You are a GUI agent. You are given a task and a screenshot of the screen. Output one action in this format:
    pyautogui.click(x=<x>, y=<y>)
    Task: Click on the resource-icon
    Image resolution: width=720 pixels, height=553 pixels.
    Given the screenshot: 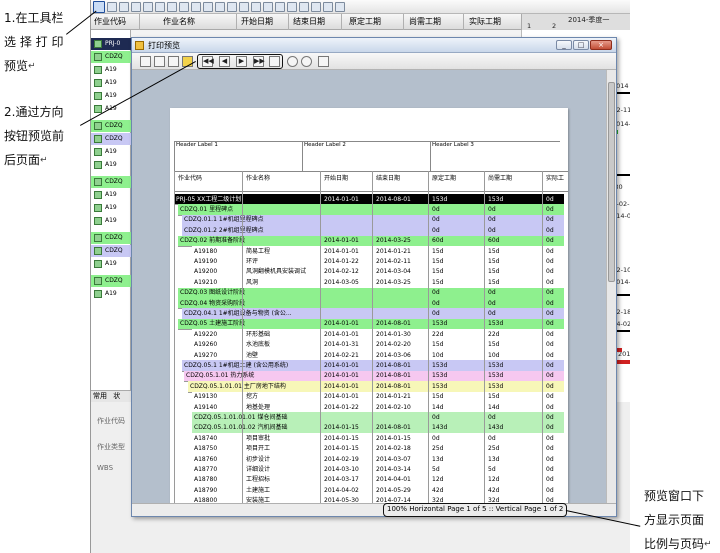 What is the action you would take?
    pyautogui.click(x=292, y=6)
    